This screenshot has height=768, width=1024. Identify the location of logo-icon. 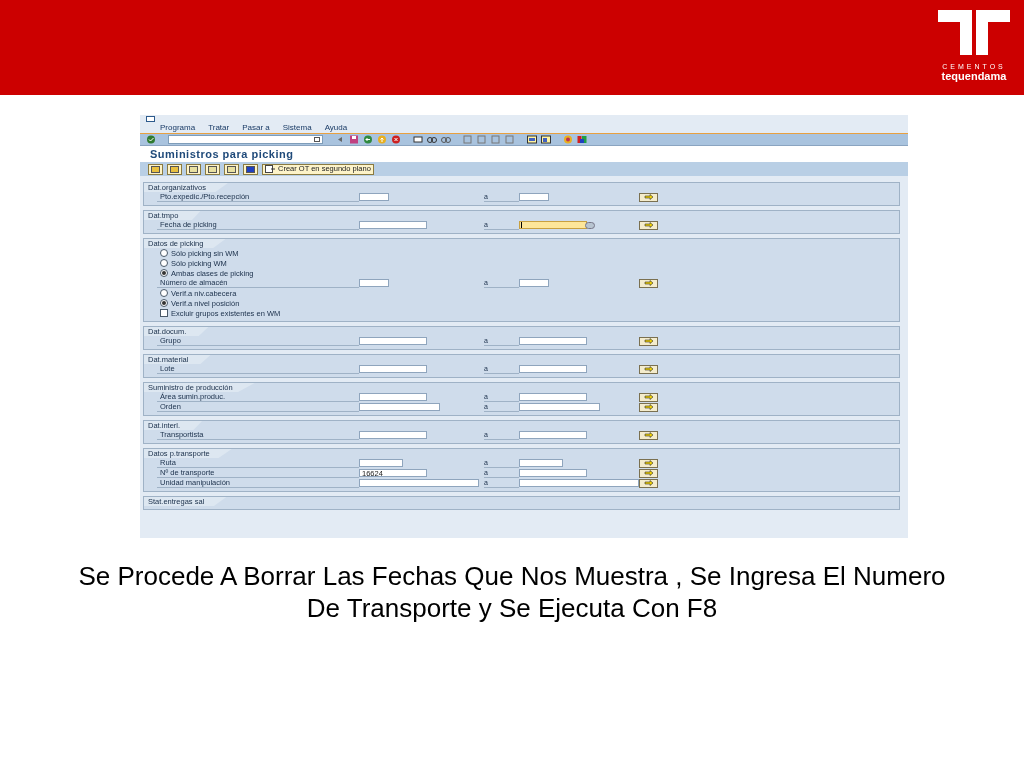
(974, 32).